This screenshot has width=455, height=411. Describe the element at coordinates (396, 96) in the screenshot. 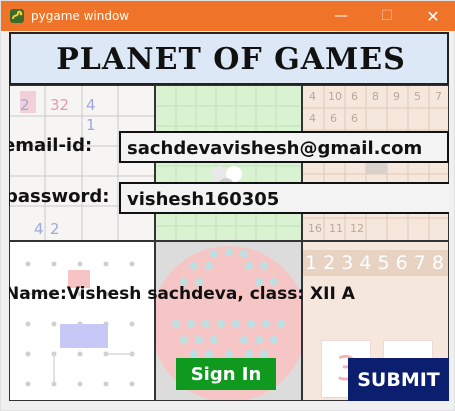

I see `grid-number: 9` at that location.